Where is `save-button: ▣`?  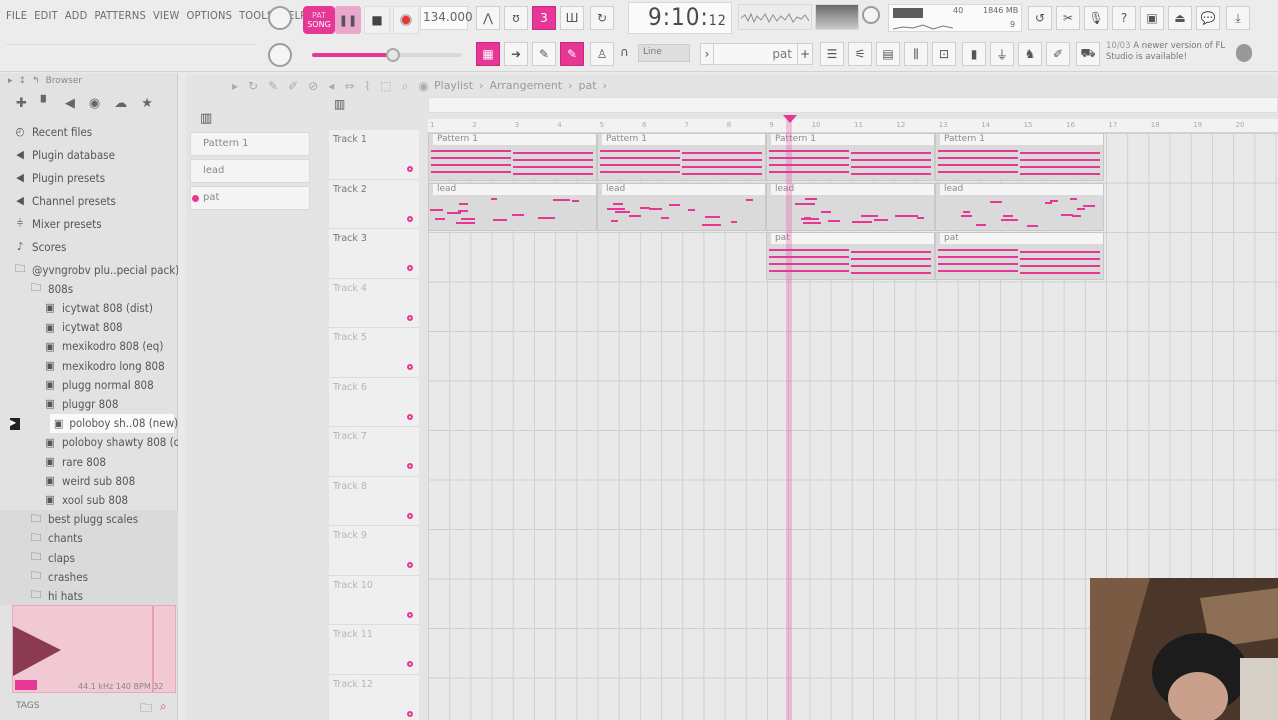
save-button: ▣ is located at coordinates (1152, 18).